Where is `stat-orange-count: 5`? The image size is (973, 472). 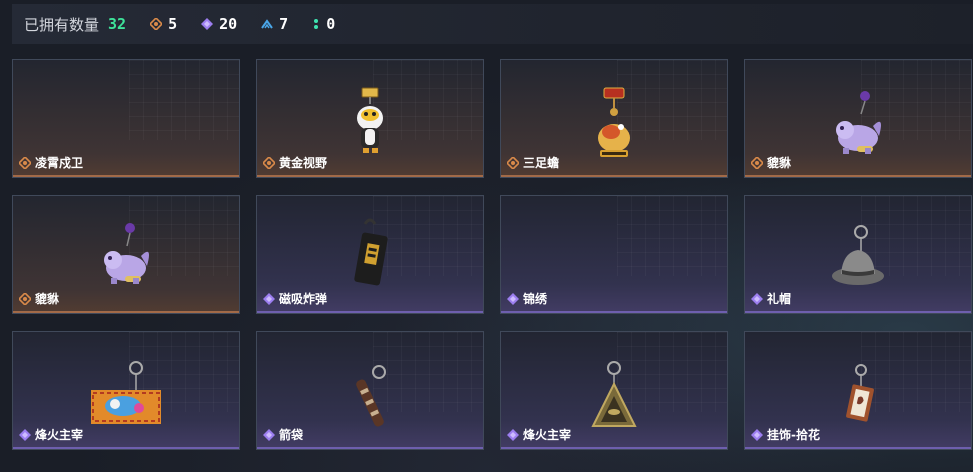
stat-orange-count: 5 is located at coordinates (173, 24).